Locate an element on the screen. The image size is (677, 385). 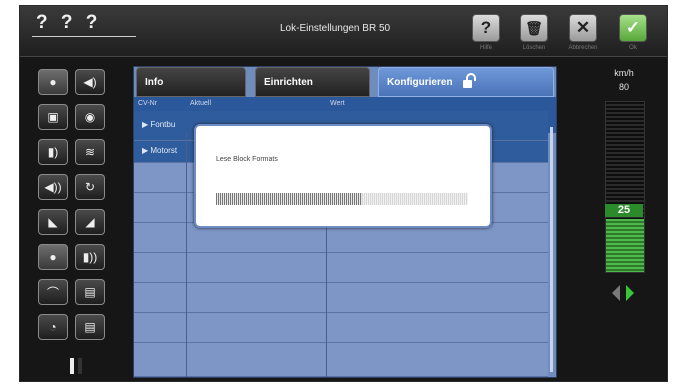
track-icon: ⌒ is located at coordinates (52, 292).